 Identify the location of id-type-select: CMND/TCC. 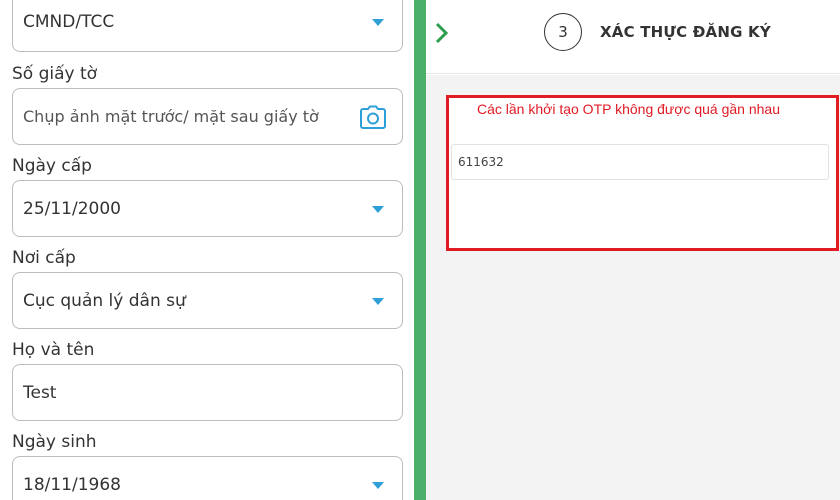
(207, 26).